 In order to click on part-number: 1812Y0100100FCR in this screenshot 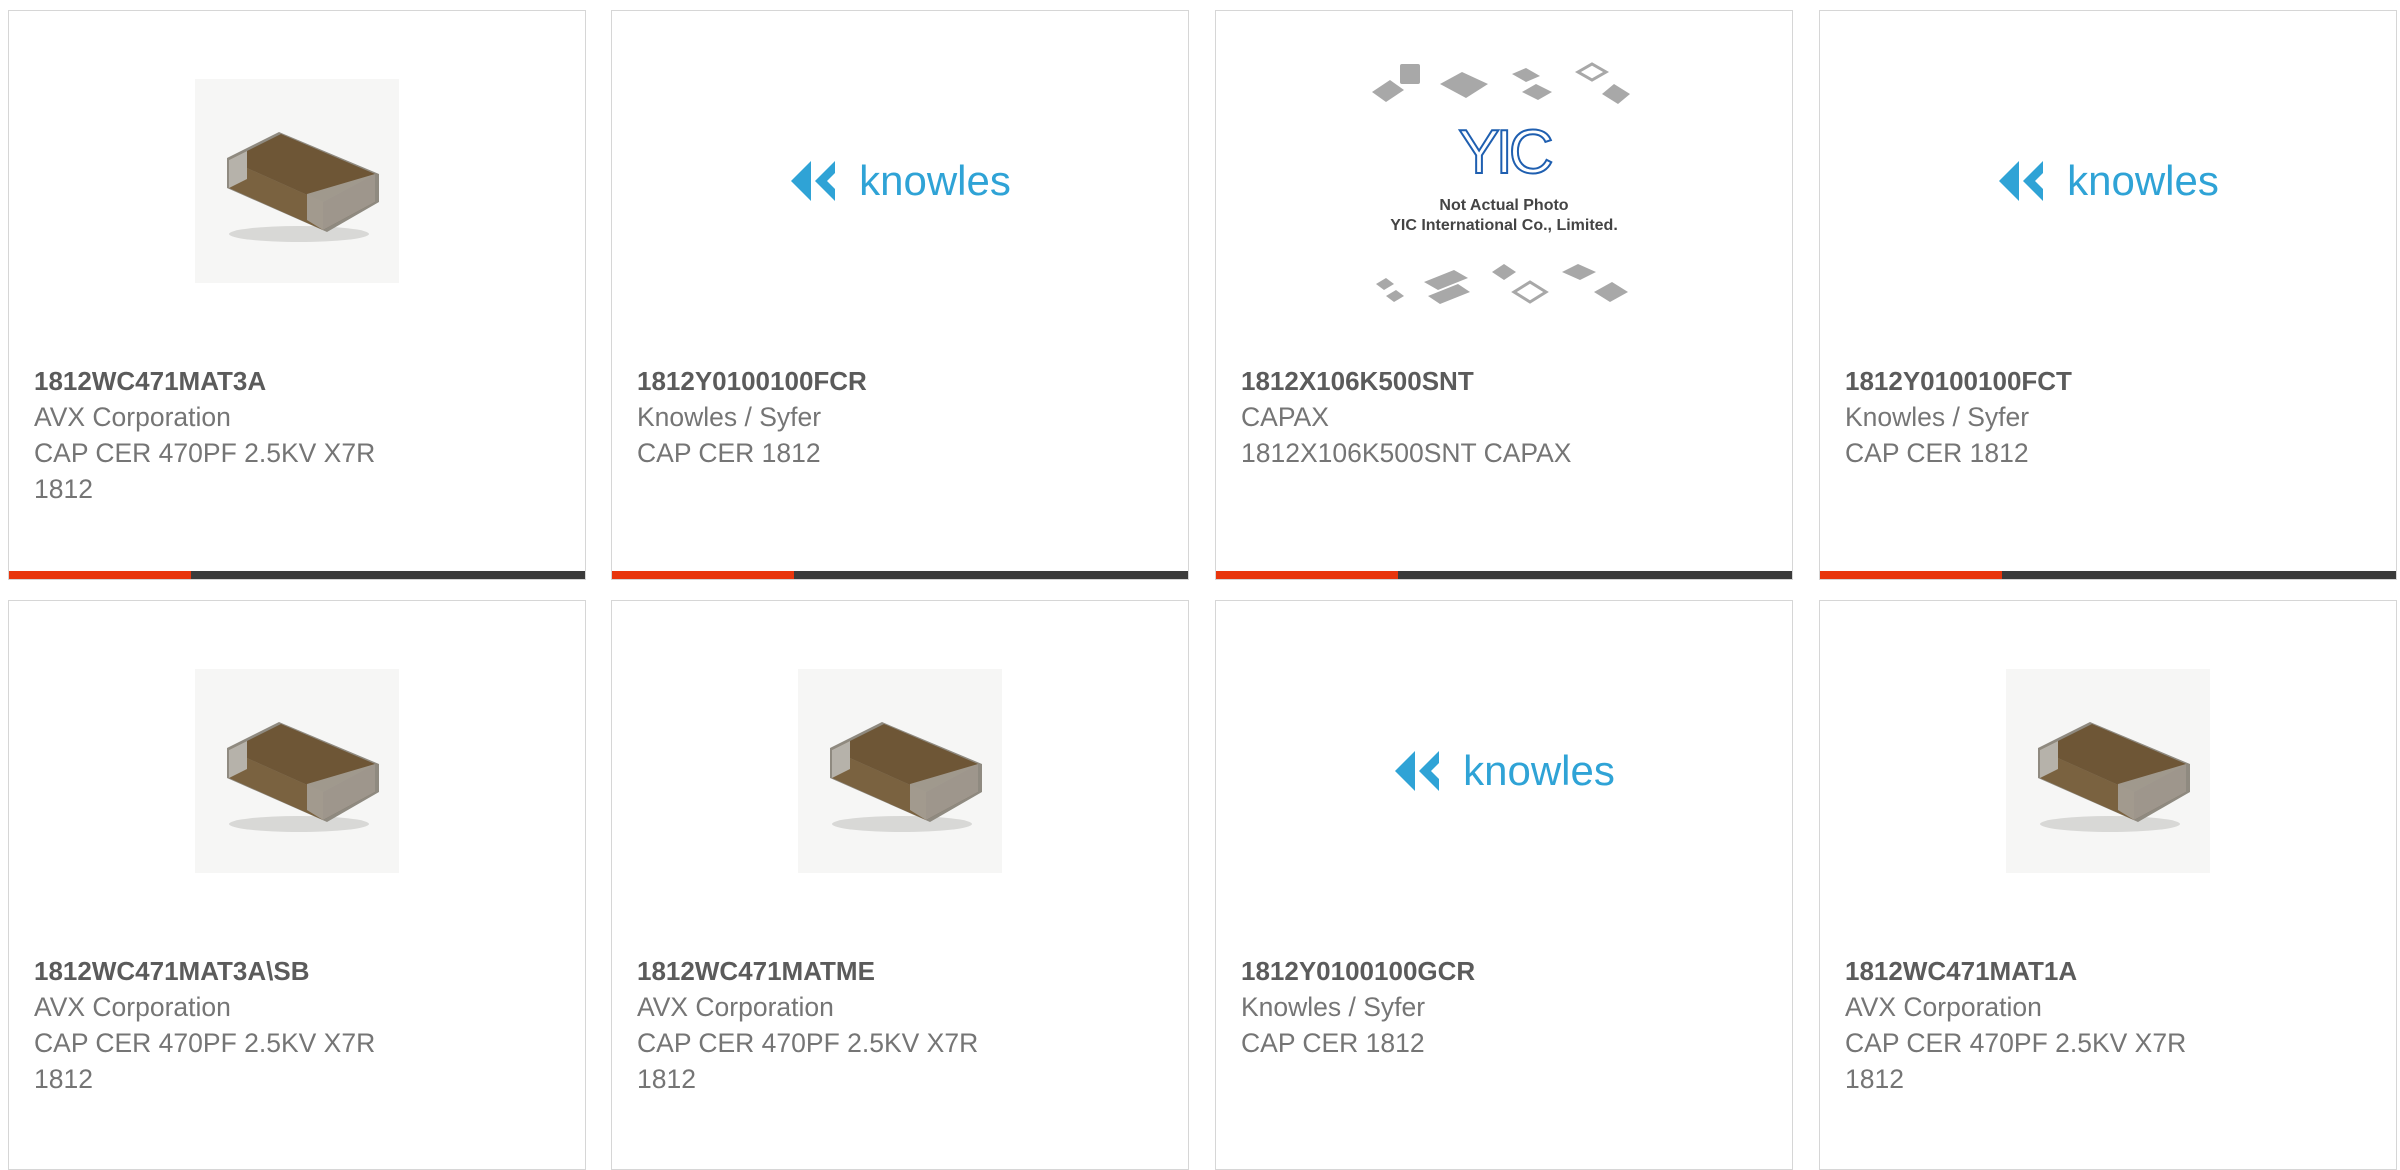, I will do `click(902, 381)`.